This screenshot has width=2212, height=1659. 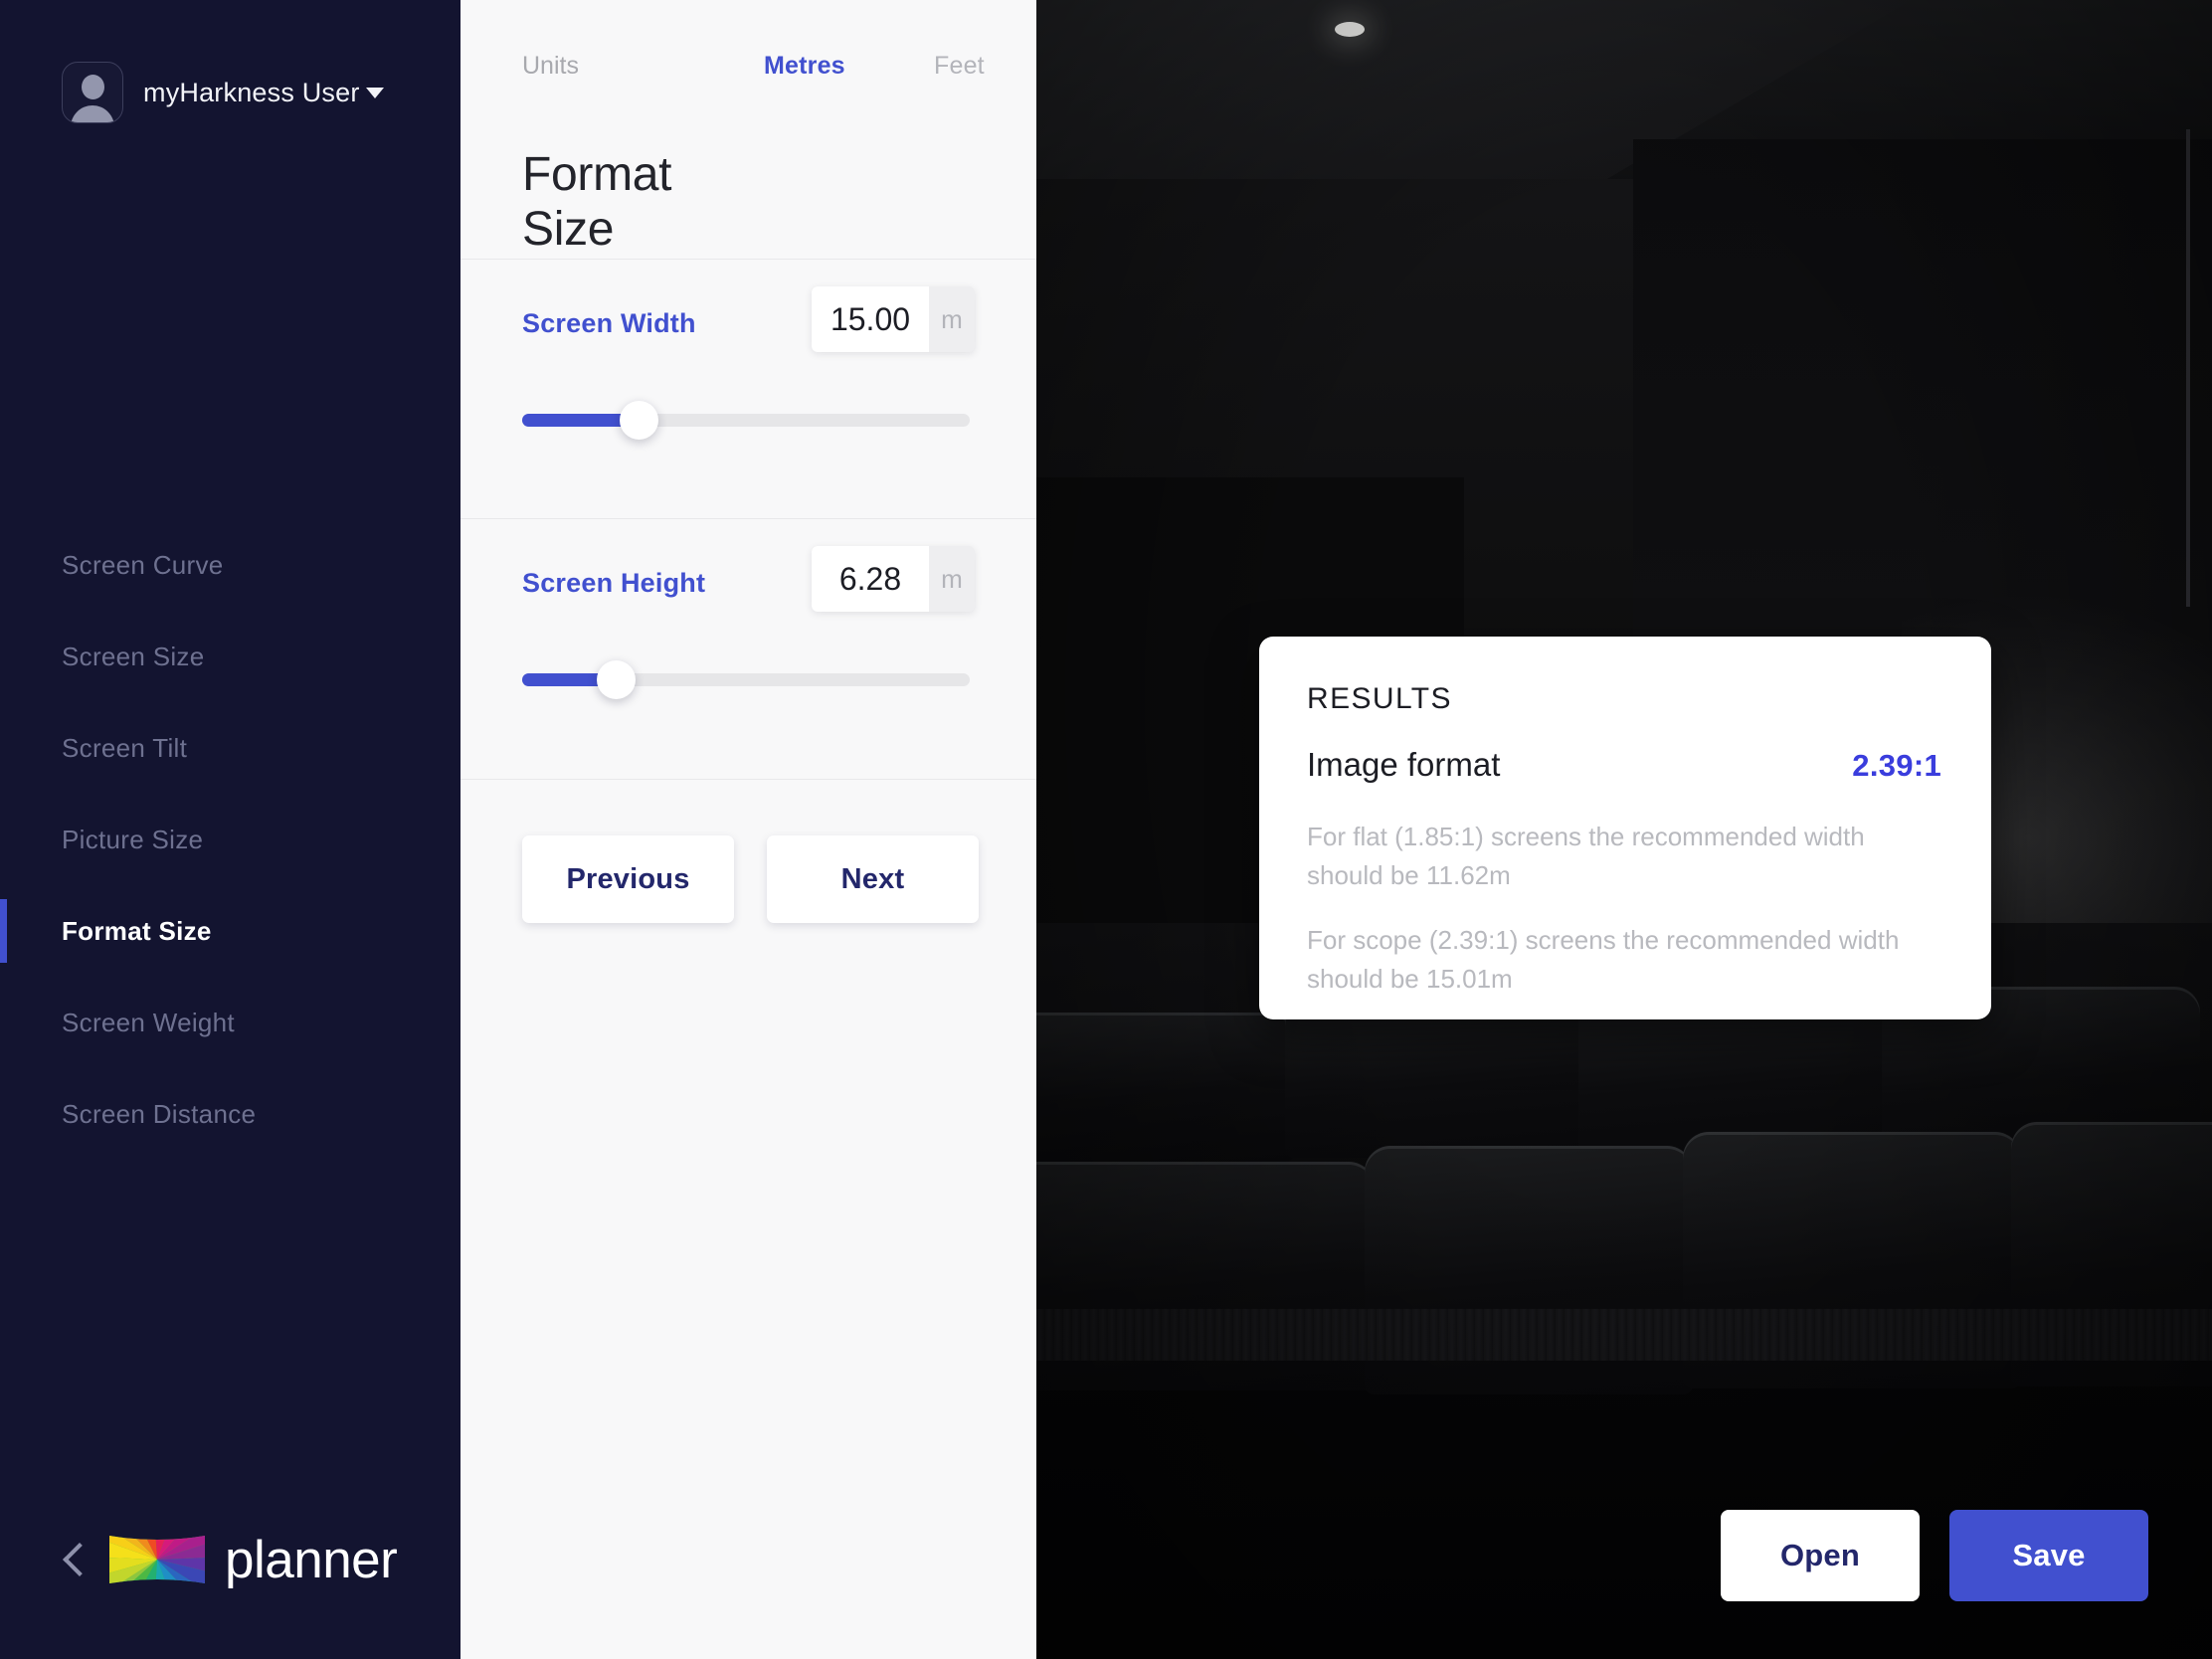 What do you see at coordinates (133, 656) in the screenshot?
I see `sidebar-item-label: Screen Size` at bounding box center [133, 656].